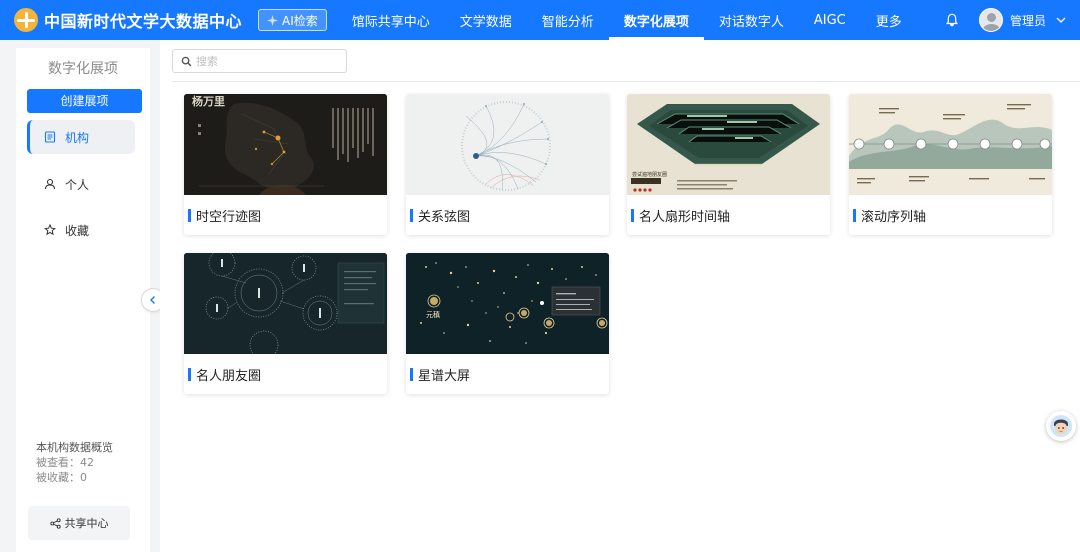 The width and height of the screenshot is (1080, 552). What do you see at coordinates (273, 20) in the screenshot?
I see `ai-sparkle-icon` at bounding box center [273, 20].